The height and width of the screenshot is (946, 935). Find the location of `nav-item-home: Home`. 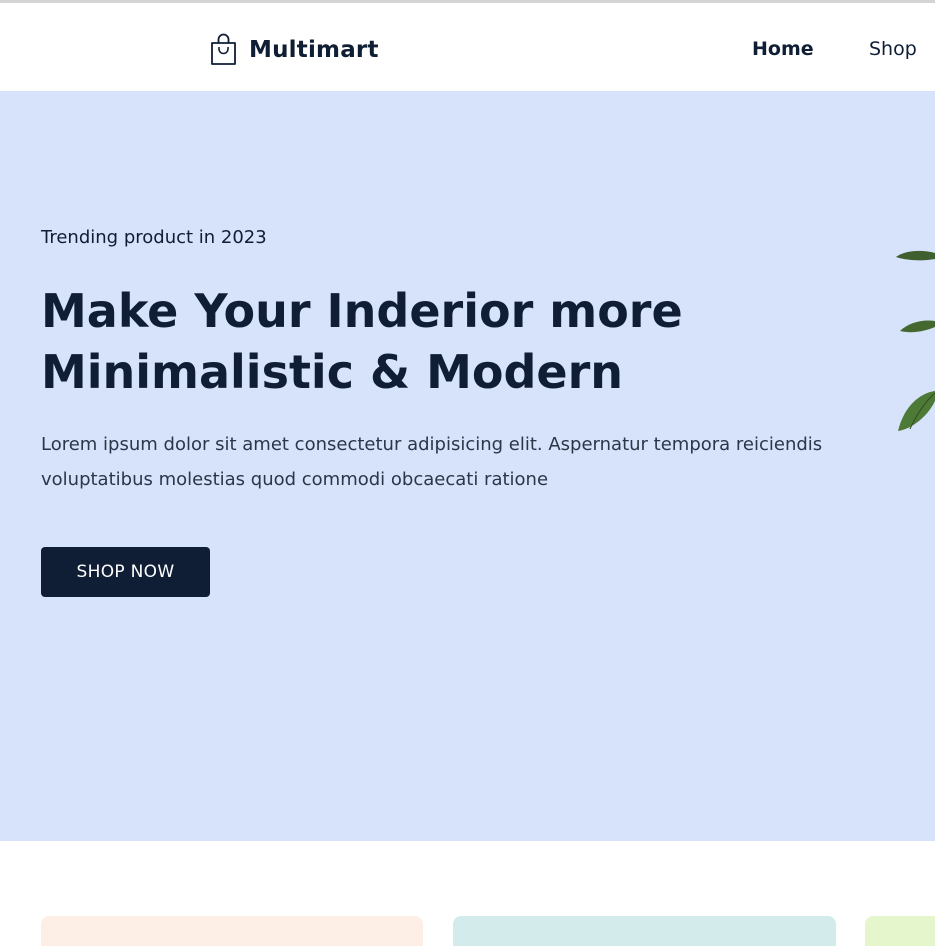

nav-item-home: Home is located at coordinates (783, 49).